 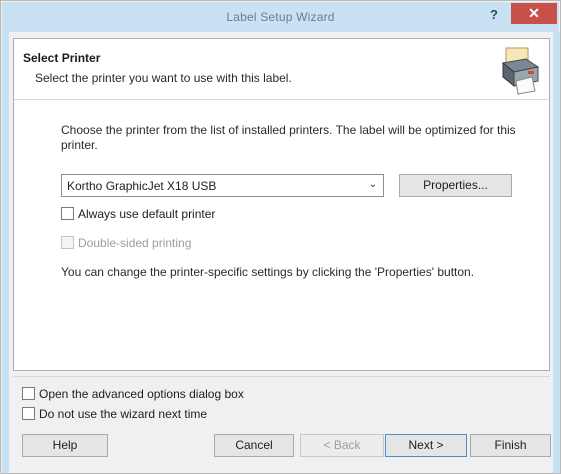 What do you see at coordinates (556, 252) in the screenshot?
I see `window-frame-right` at bounding box center [556, 252].